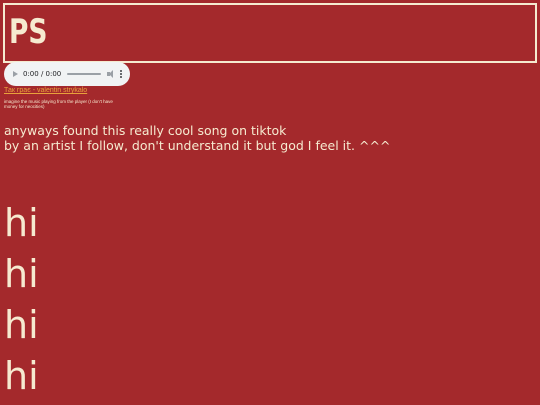 This screenshot has height=405, width=540. Describe the element at coordinates (121, 74) in the screenshot. I see `more-options-icon` at that location.